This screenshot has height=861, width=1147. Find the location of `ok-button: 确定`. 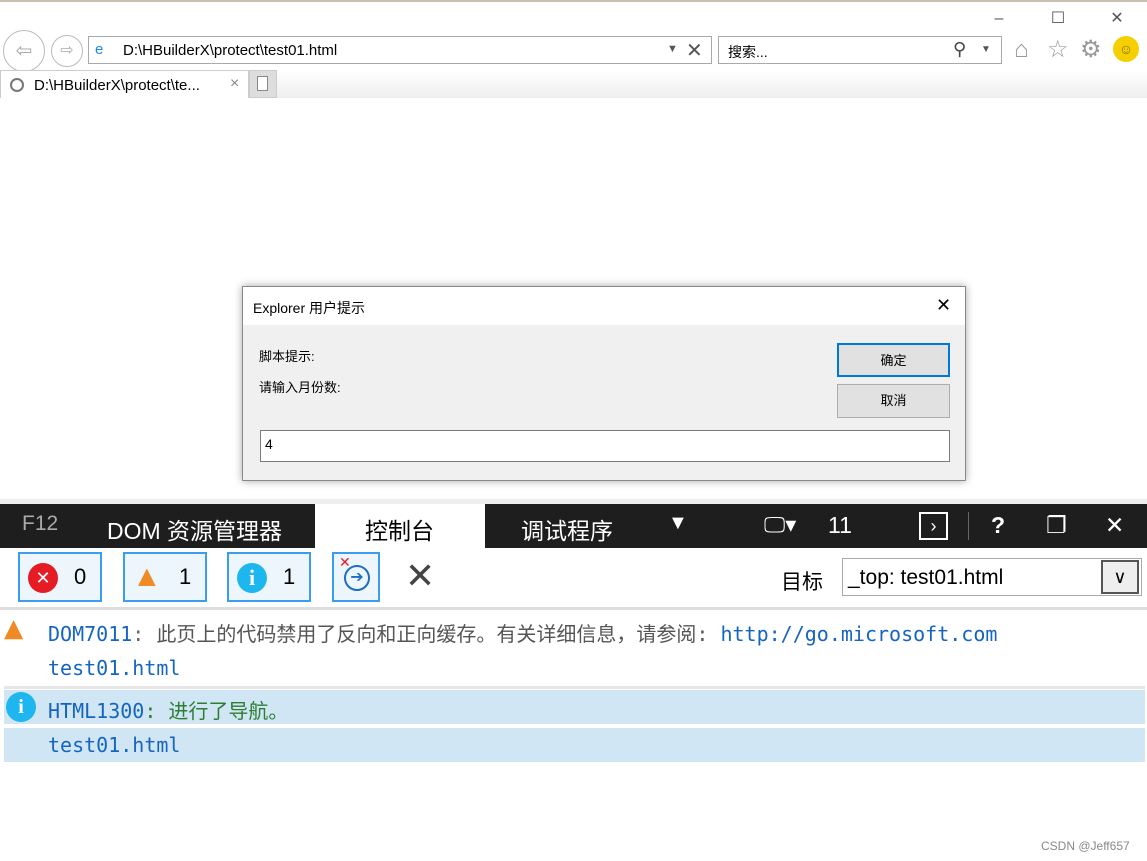

ok-button: 确定 is located at coordinates (893, 360).